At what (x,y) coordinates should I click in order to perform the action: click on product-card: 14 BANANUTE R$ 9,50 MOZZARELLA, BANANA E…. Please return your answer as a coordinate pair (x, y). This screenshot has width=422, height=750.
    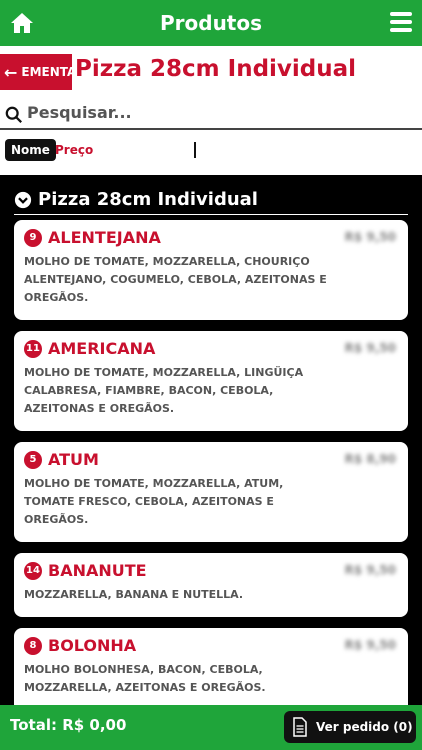
    Looking at the image, I should click on (211, 585).